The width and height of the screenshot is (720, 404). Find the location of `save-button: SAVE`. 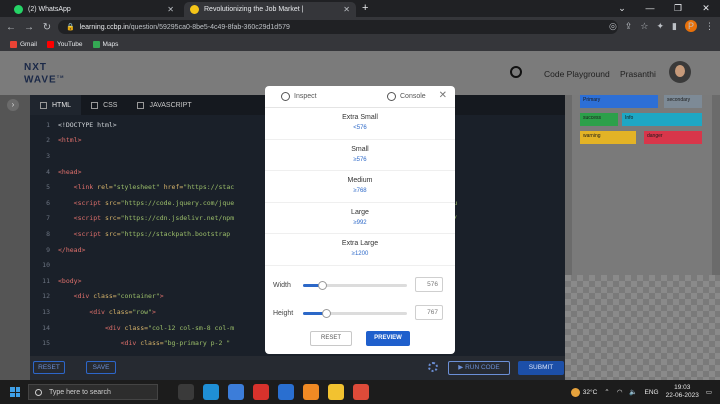

save-button: SAVE is located at coordinates (101, 367).